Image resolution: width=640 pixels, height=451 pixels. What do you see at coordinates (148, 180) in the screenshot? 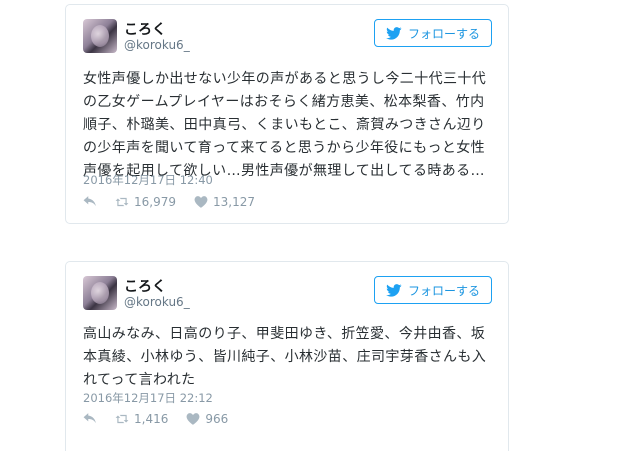
I see `tweet-timestamp: 2016年12月17日 12:40` at bounding box center [148, 180].